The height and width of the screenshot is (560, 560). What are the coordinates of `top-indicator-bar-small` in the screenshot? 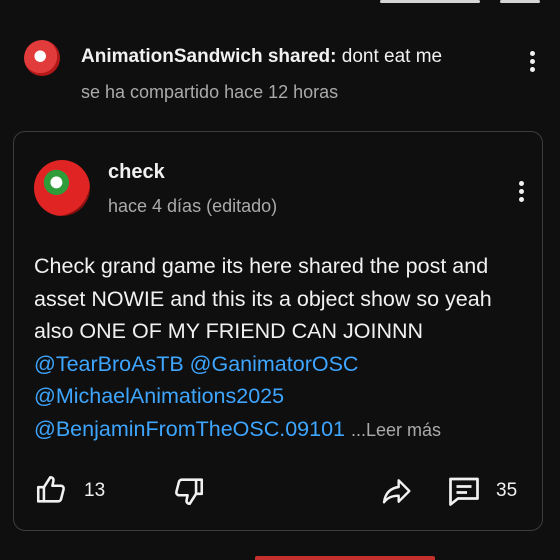 It's located at (520, 1).